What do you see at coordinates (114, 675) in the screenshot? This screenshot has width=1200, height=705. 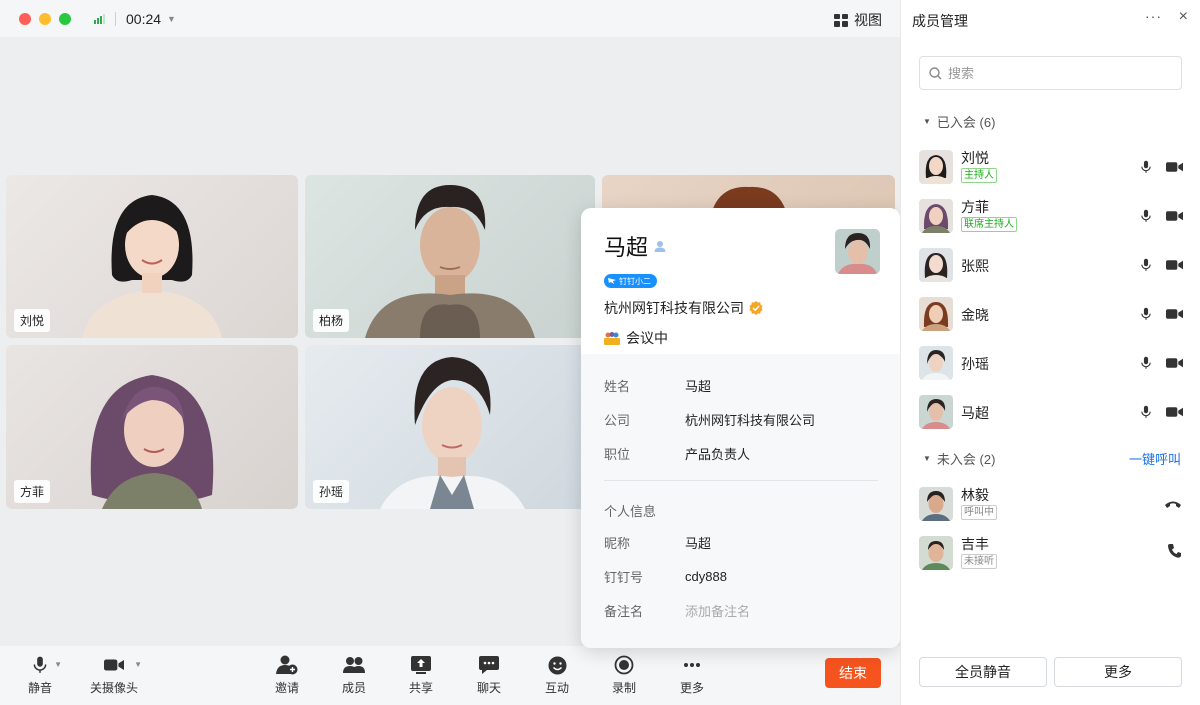 I see `camera-off-button: ▼ 关摄像头` at bounding box center [114, 675].